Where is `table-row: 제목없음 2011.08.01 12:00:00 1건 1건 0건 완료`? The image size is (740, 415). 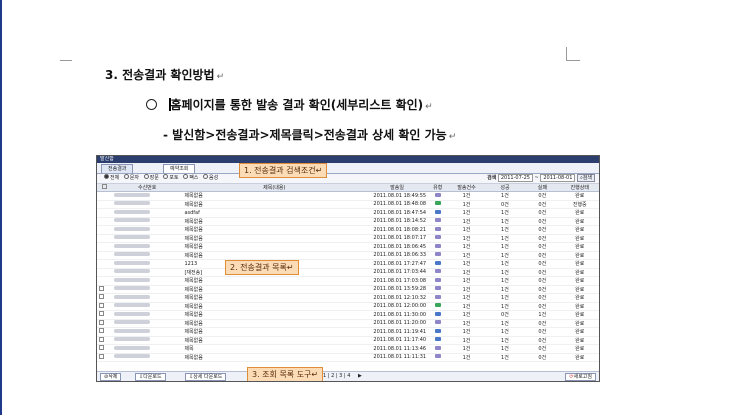 table-row: 제목없음 2011.08.01 12:00:00 1건 1건 0건 완료 is located at coordinates (348, 306).